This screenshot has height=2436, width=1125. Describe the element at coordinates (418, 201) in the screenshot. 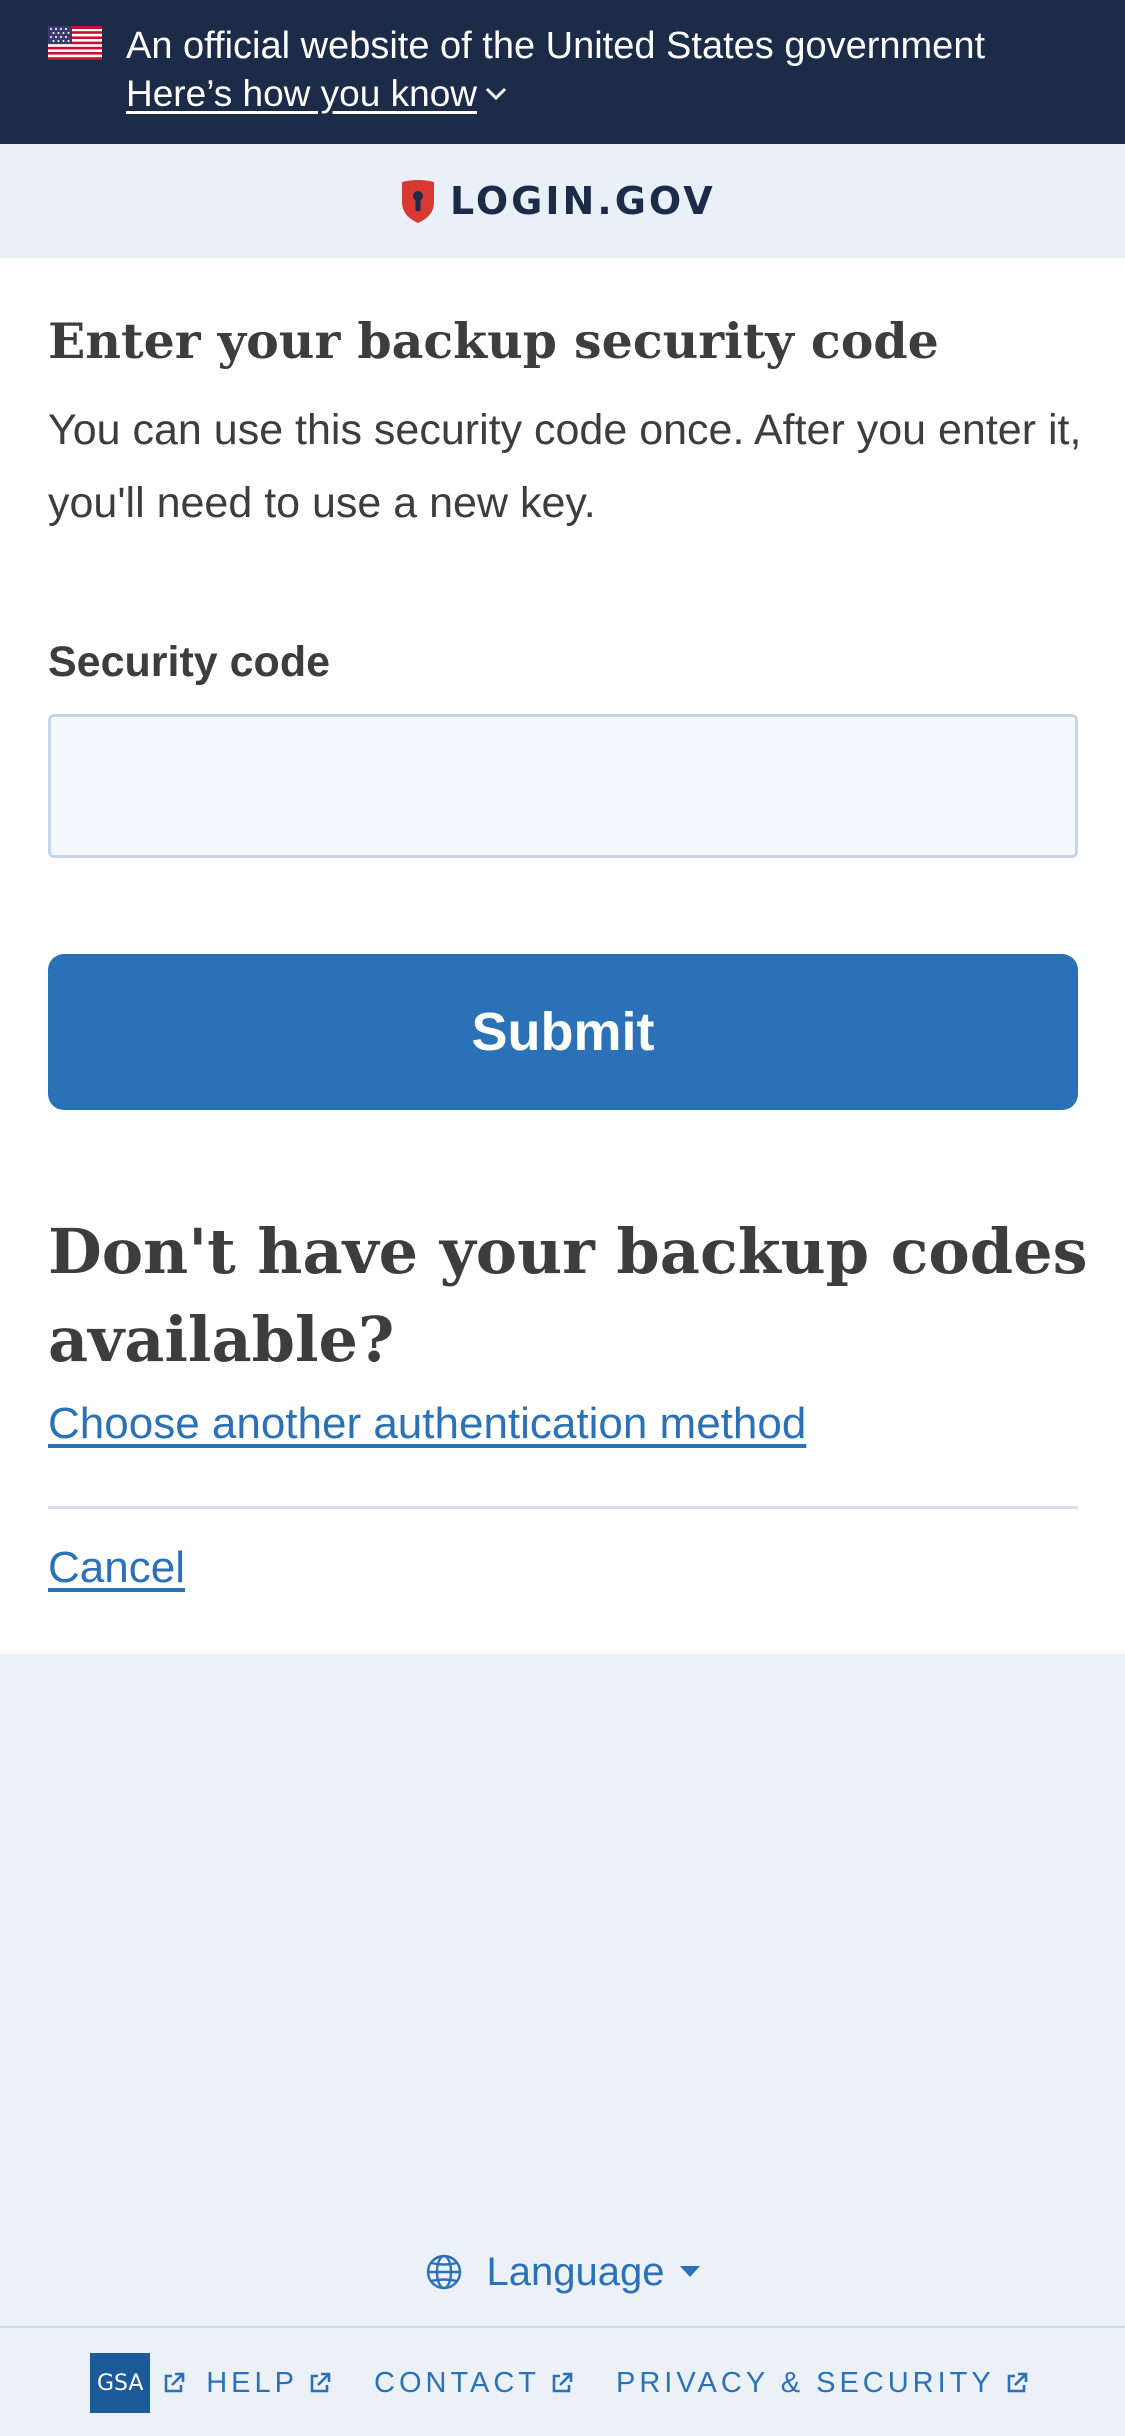

I see `shield-lock-icon` at that location.